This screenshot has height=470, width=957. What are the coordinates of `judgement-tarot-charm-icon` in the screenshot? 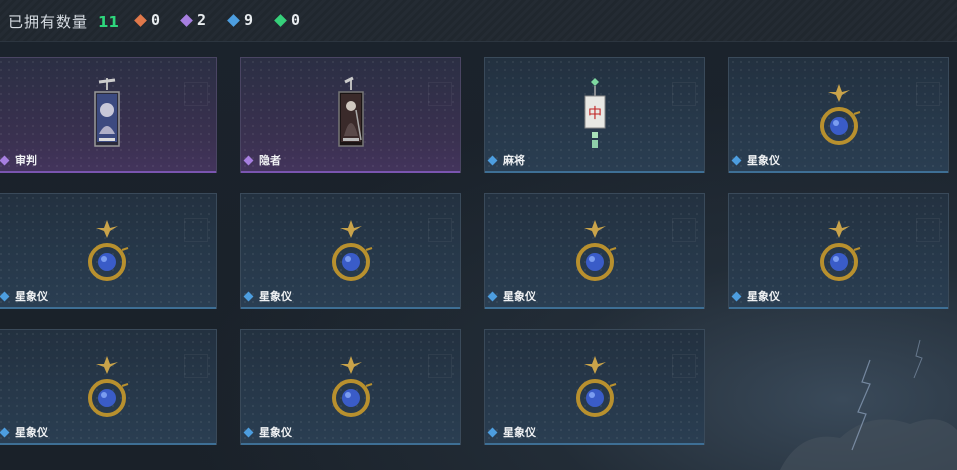 It's located at (106, 112).